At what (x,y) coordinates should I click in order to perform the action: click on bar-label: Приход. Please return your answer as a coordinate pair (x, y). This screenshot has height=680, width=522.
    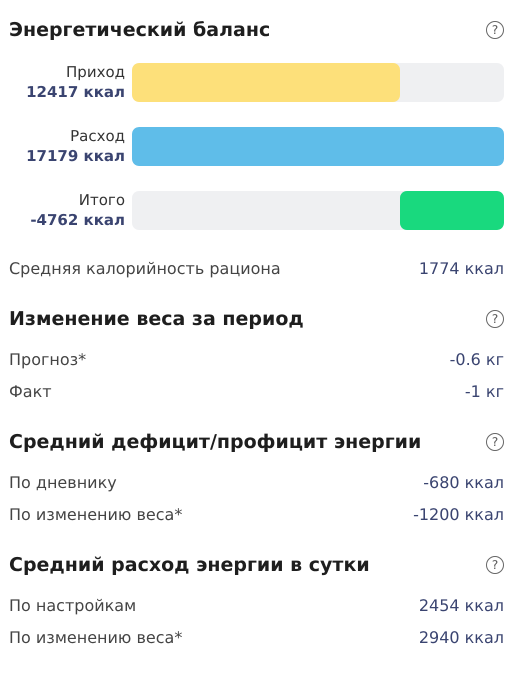
    Looking at the image, I should click on (95, 72).